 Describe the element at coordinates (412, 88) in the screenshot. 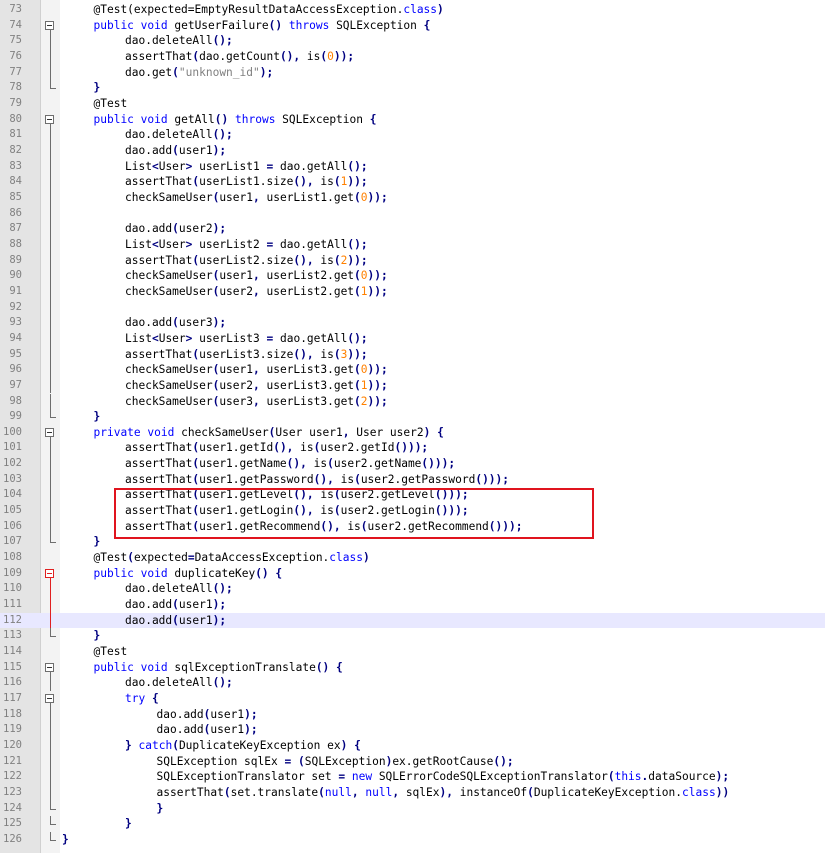

I see `code-line: 78}` at that location.